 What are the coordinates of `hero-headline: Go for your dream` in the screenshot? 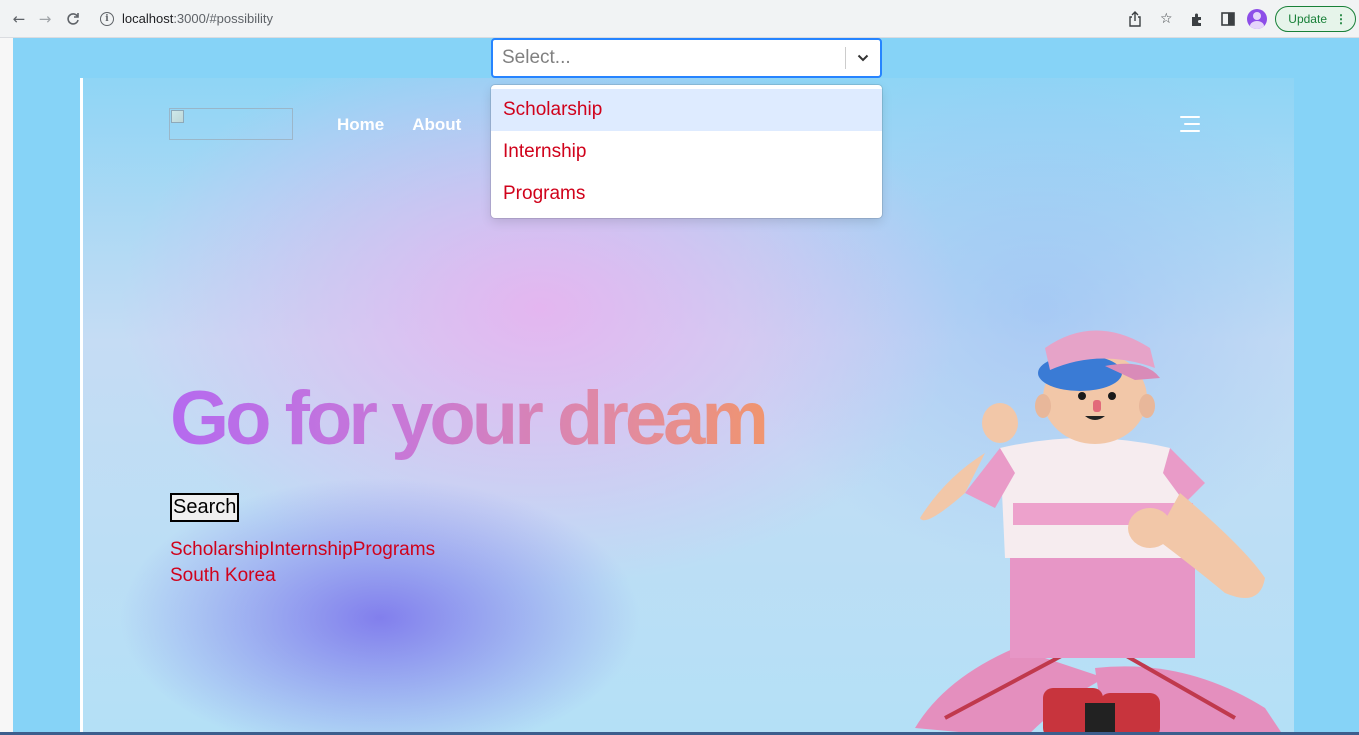 It's located at (469, 419).